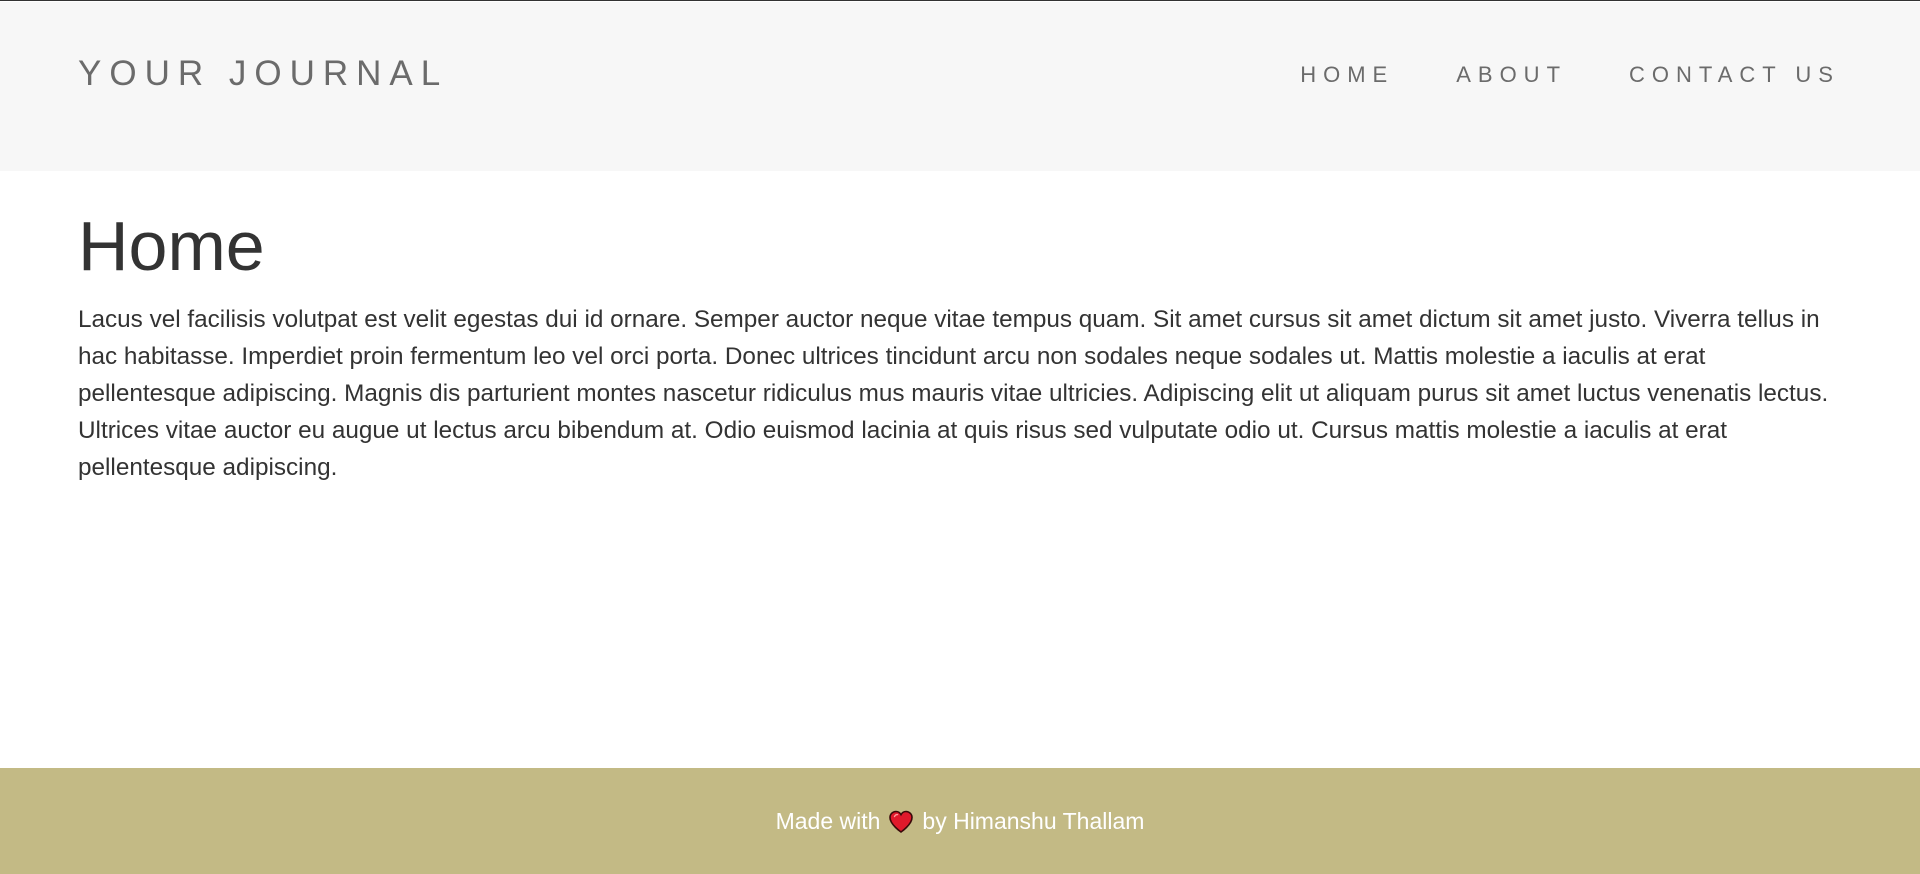 This screenshot has height=874, width=1920. Describe the element at coordinates (901, 822) in the screenshot. I see `heart-icon` at that location.